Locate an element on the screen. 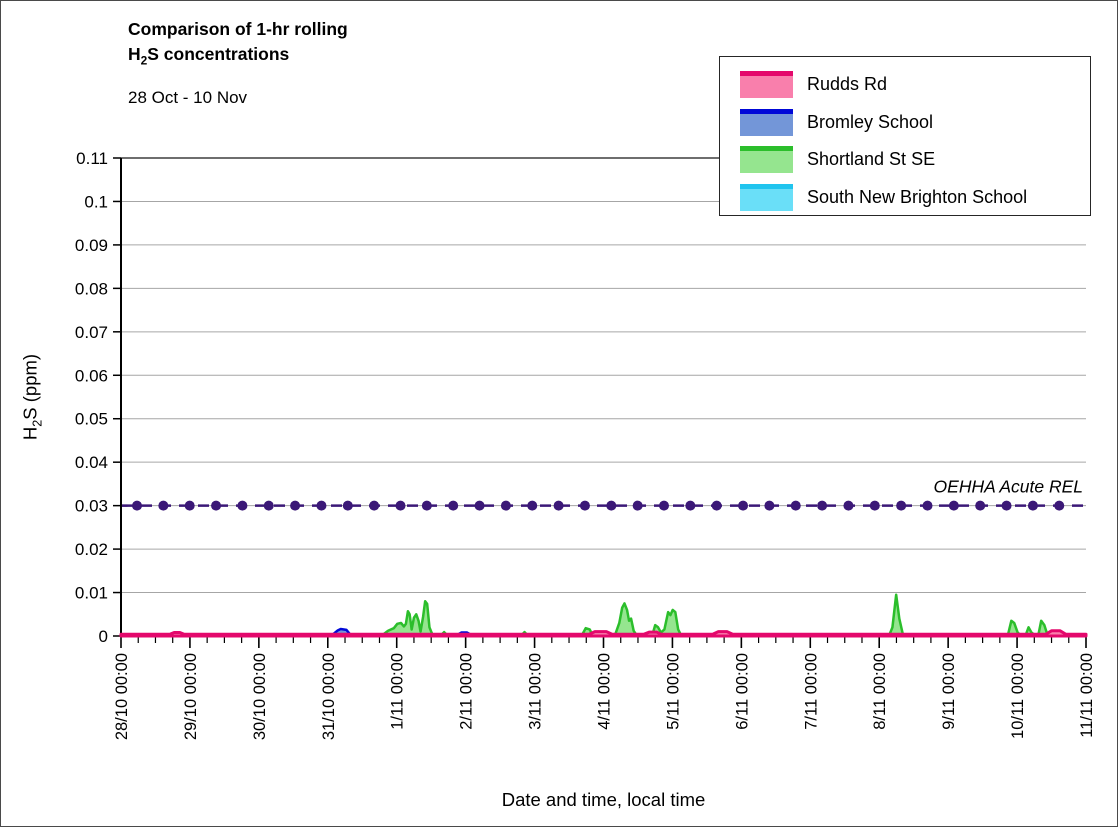 This screenshot has width=1118, height=827. x-tick-label: 29/10 00:00 is located at coordinates (191, 696).